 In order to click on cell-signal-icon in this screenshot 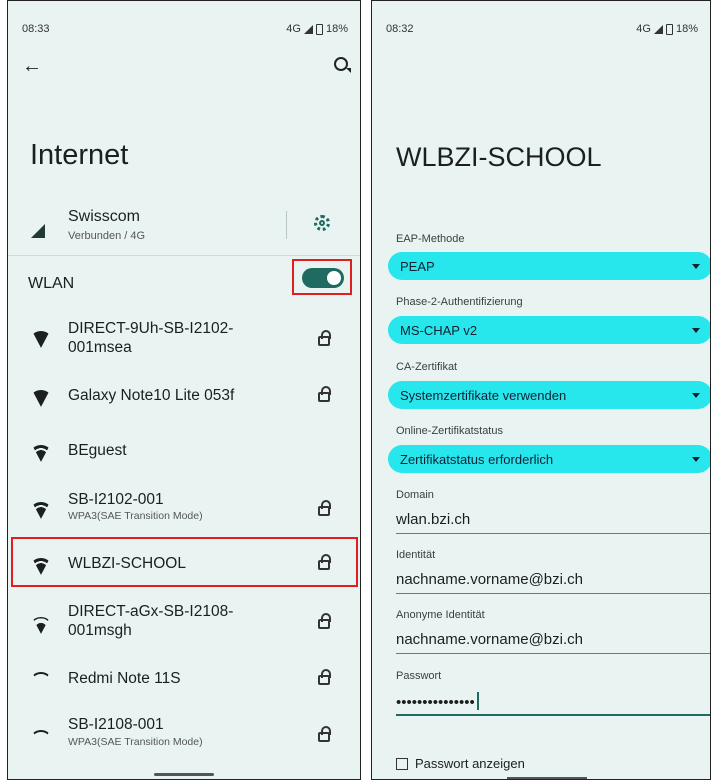, I will do `click(38, 231)`.